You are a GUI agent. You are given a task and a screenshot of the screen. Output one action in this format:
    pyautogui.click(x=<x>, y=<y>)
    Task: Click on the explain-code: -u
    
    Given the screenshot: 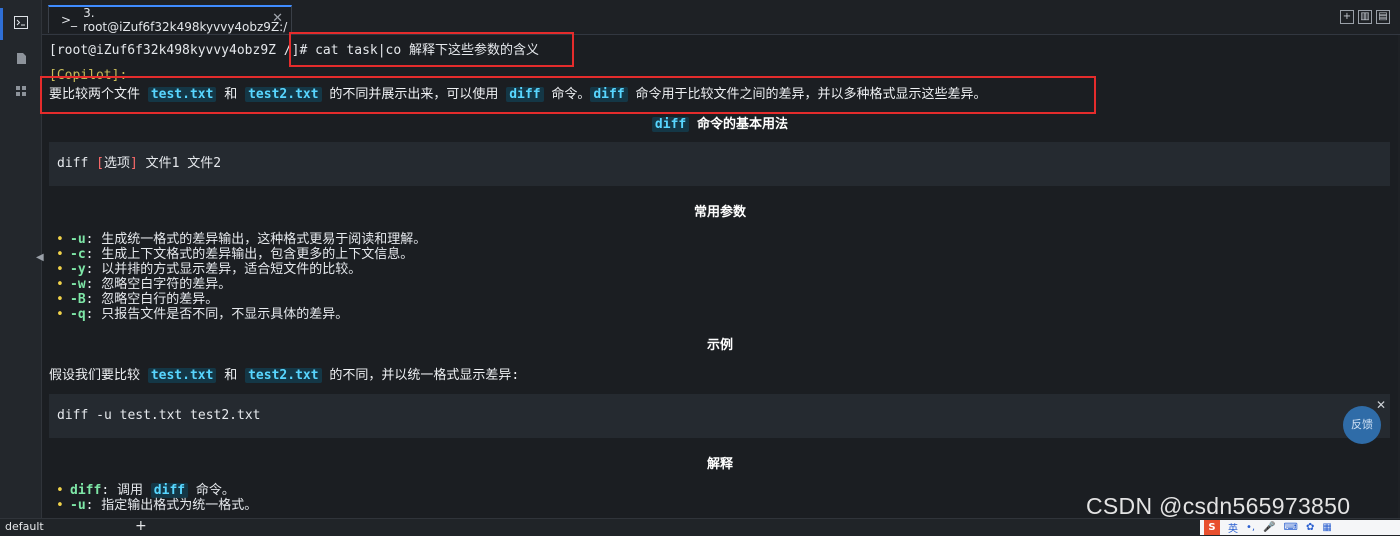 What is the action you would take?
    pyautogui.click(x=78, y=505)
    